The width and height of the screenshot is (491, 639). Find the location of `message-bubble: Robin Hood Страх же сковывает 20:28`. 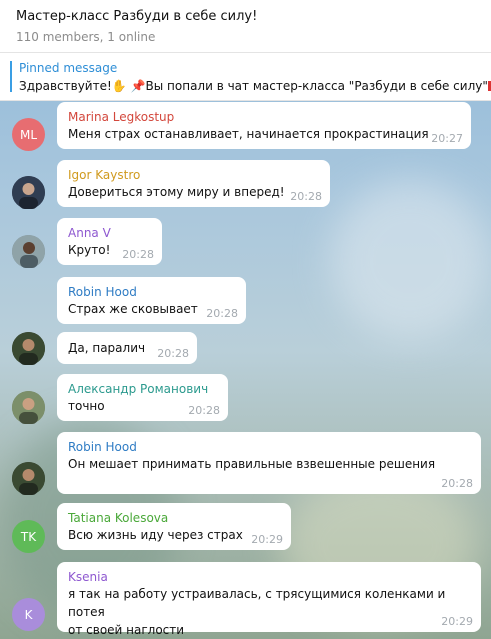

message-bubble: Robin Hood Страх же сковывает 20:28 is located at coordinates (151, 300).